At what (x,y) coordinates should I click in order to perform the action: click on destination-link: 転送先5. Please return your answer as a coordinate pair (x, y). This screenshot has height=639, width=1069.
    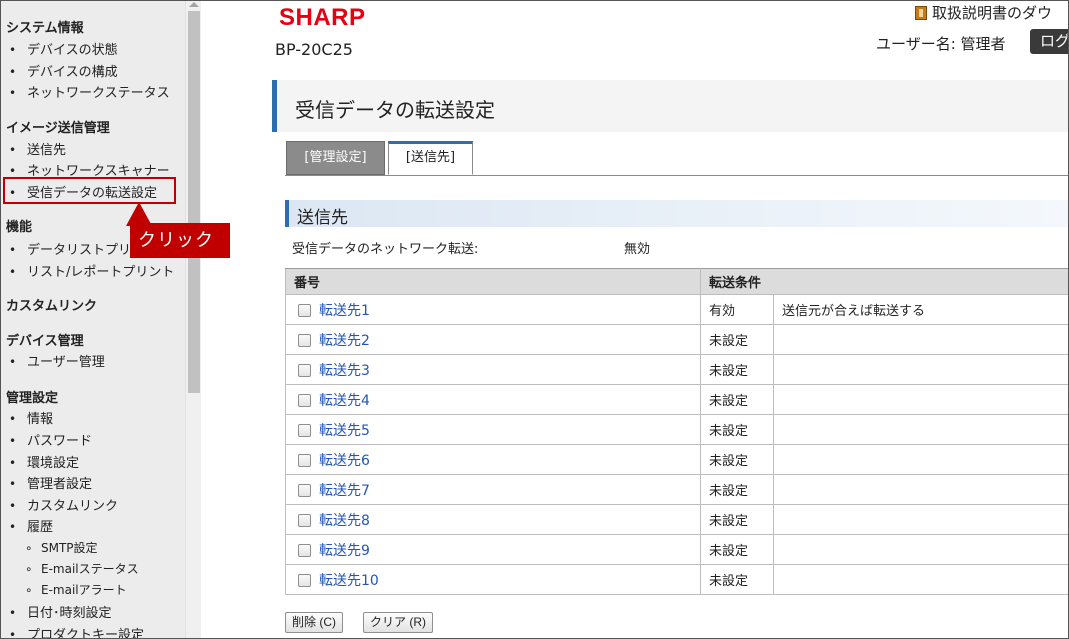
    Looking at the image, I should click on (344, 431).